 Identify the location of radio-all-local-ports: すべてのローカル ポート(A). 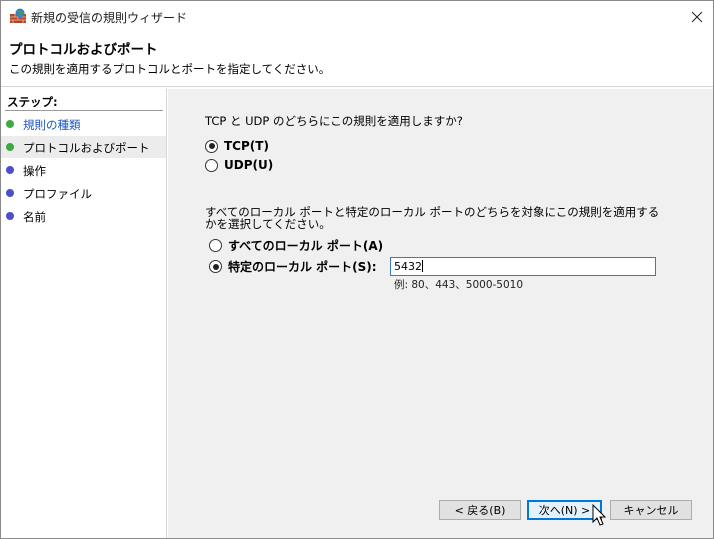
(296, 245).